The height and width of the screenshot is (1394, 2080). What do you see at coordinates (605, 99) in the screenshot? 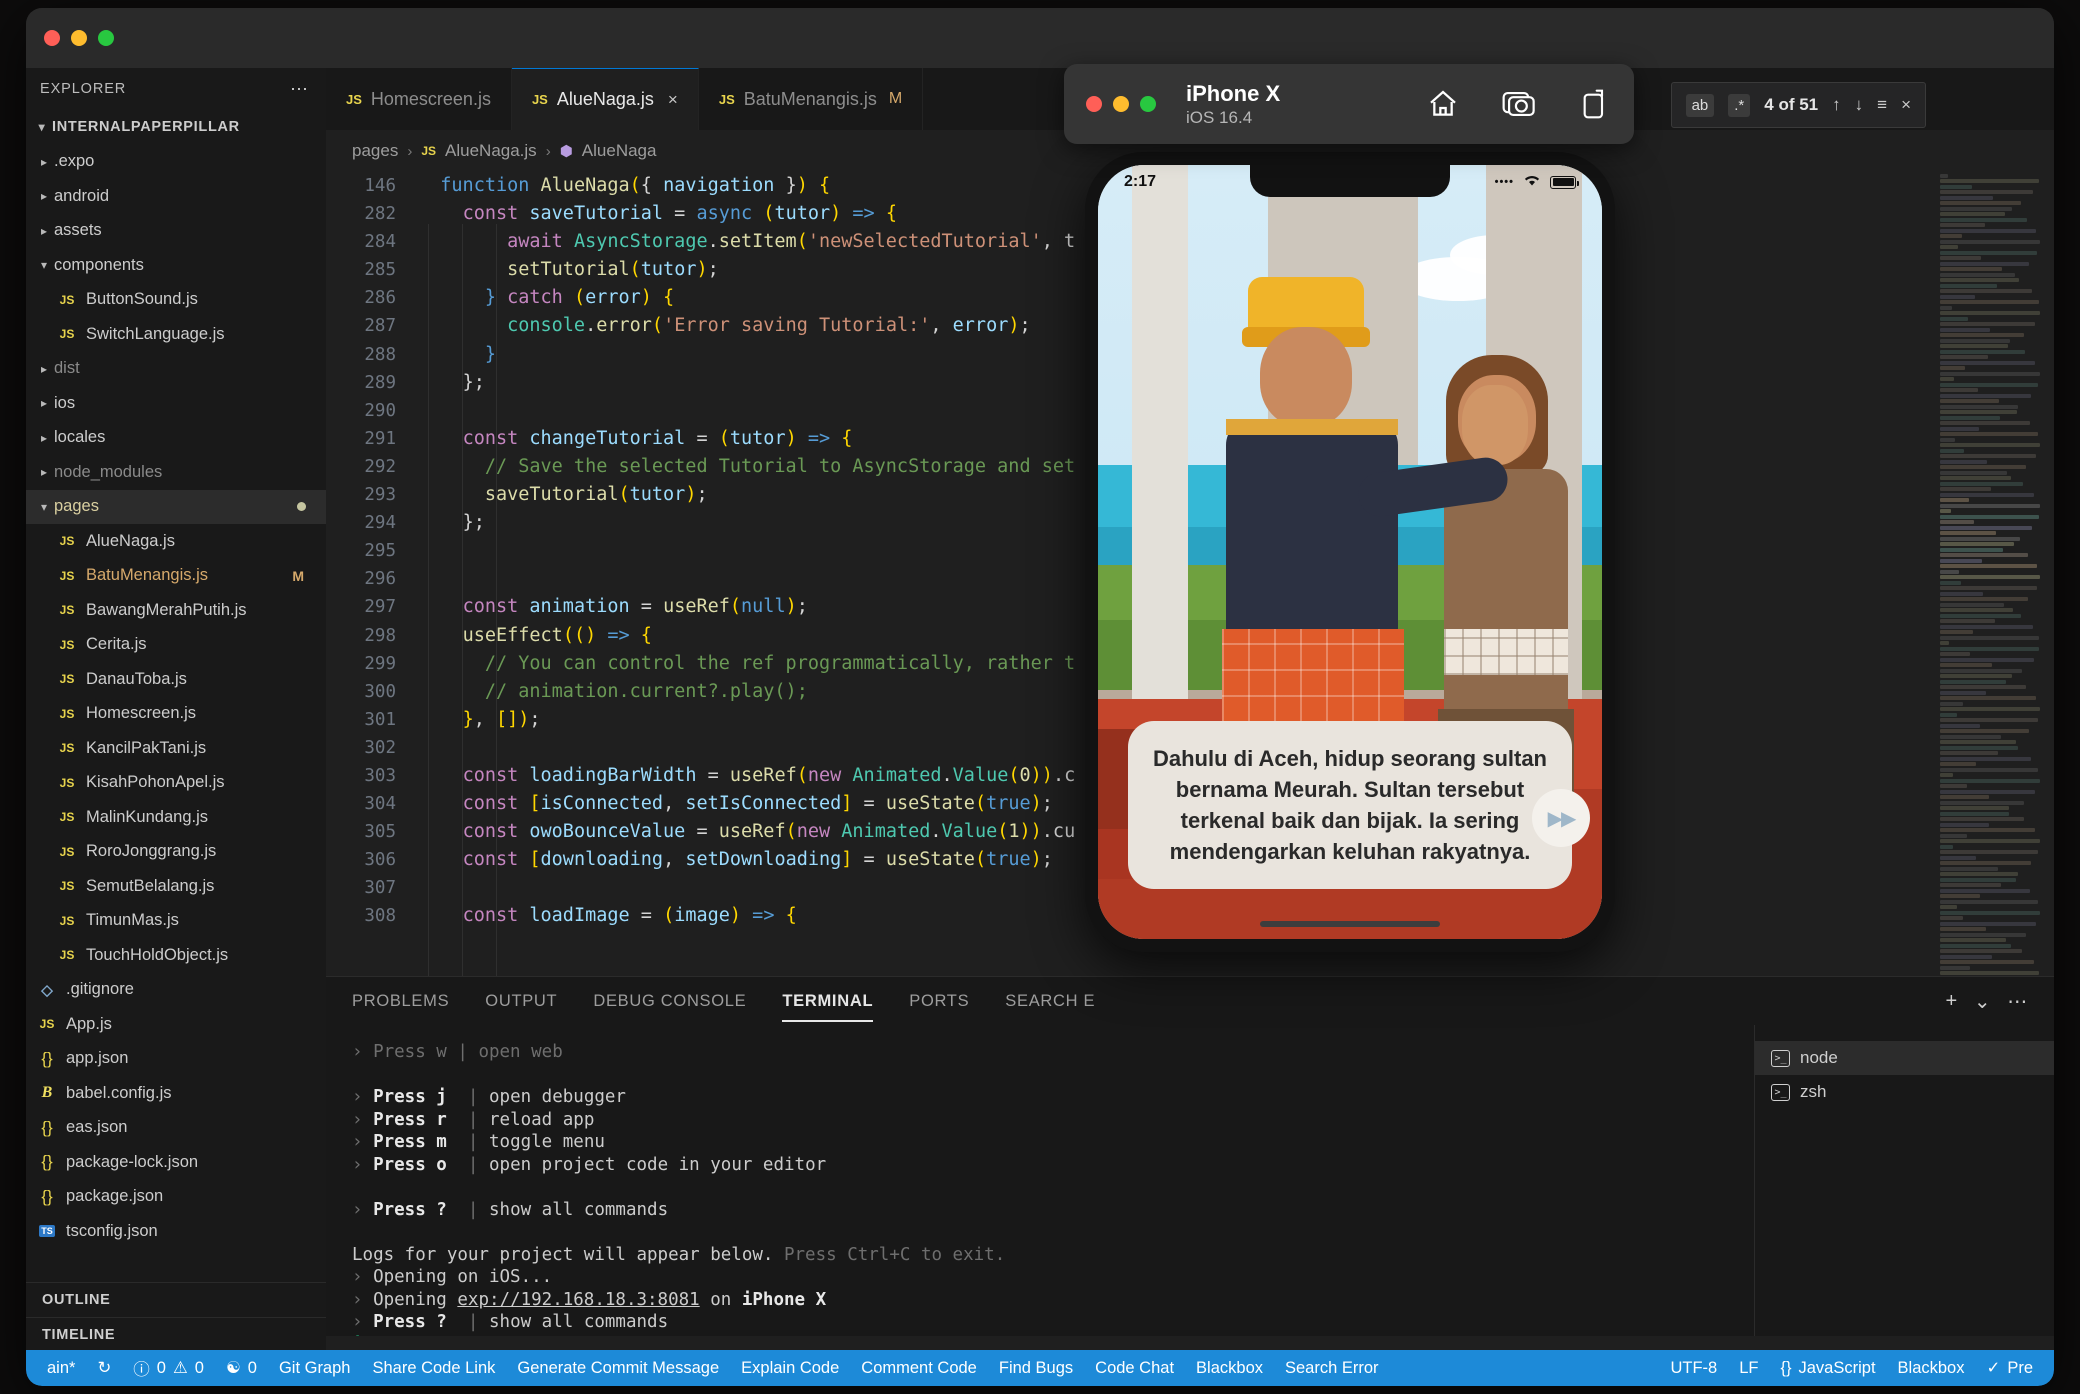
I see `editor-tab-AlueNaga.js: JS AlueNaga.js ×` at bounding box center [605, 99].